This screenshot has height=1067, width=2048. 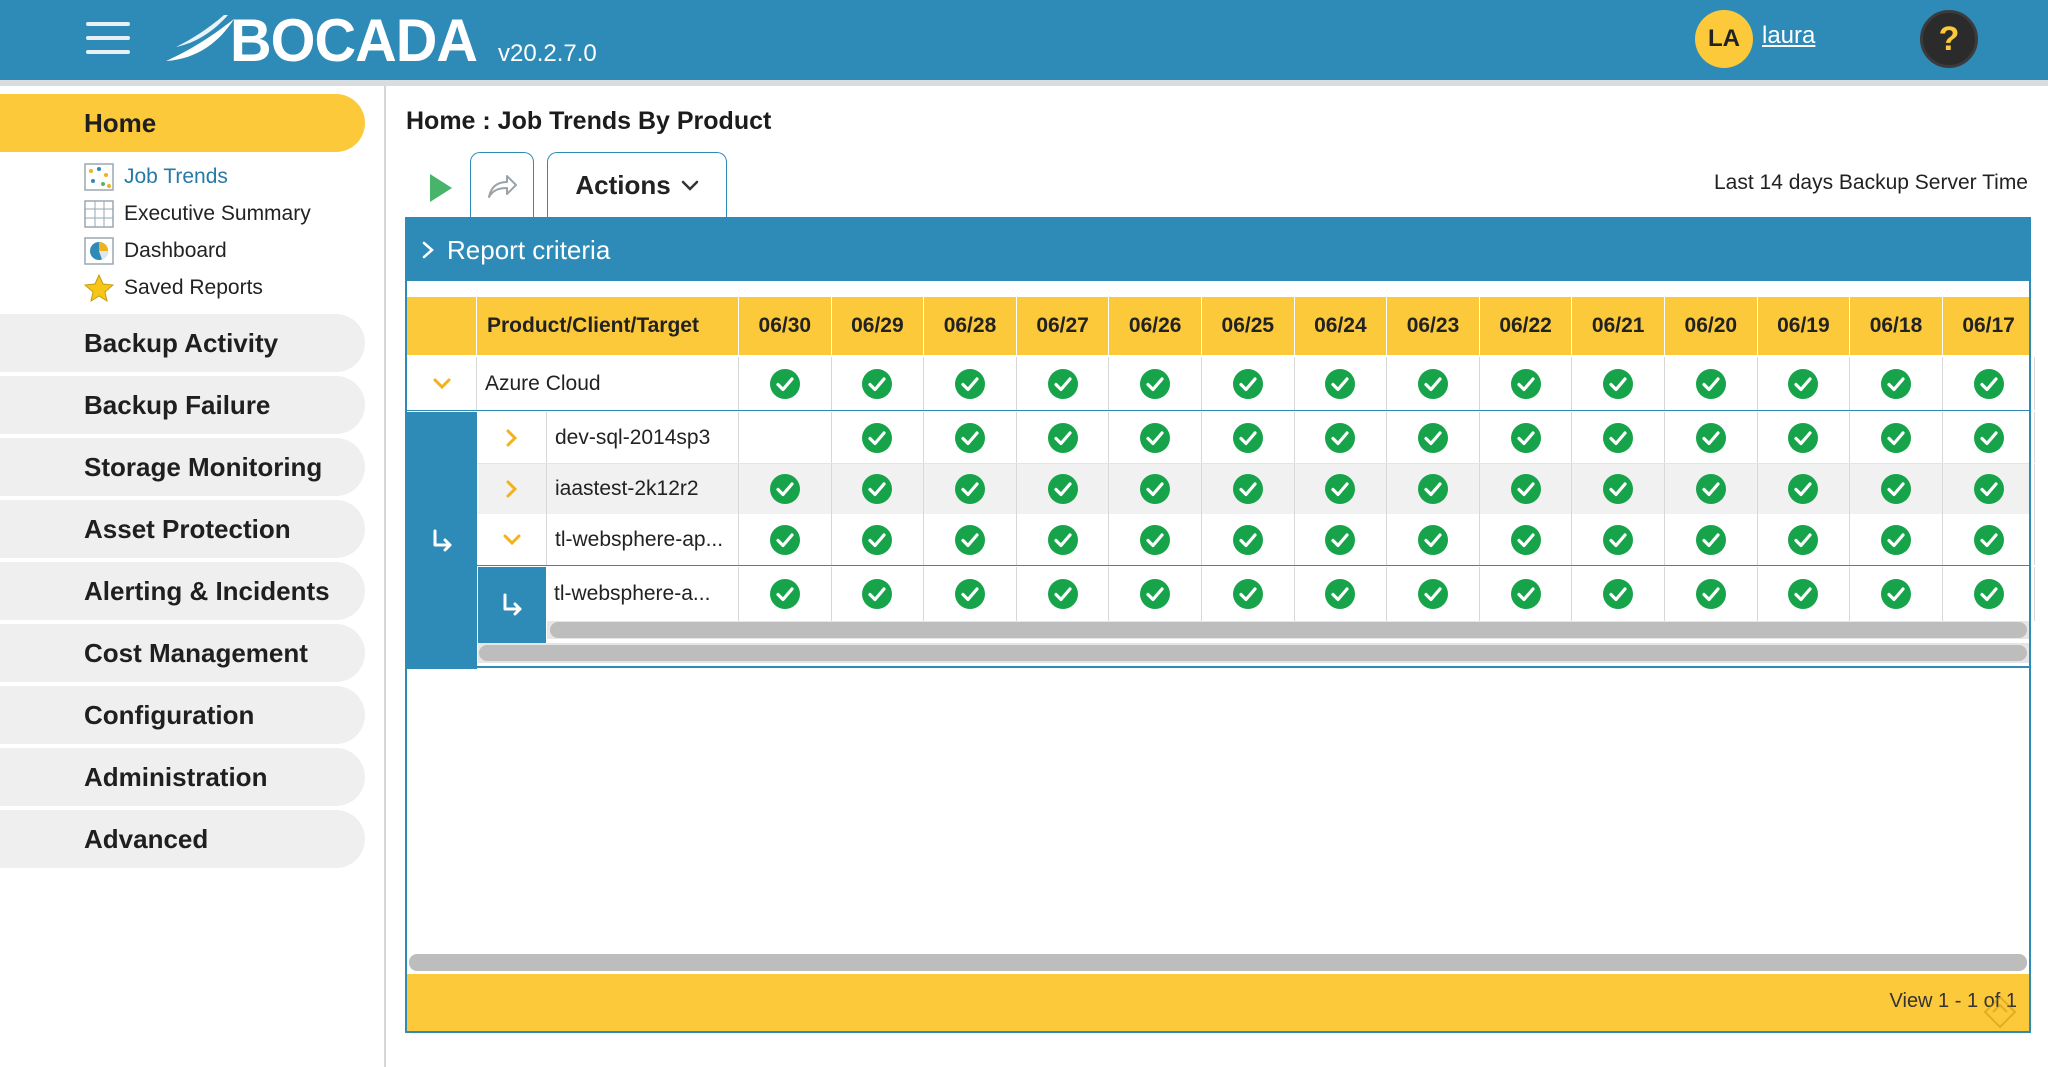 What do you see at coordinates (182, 715) in the screenshot?
I see `sidebar-item-configuration: Configuration` at bounding box center [182, 715].